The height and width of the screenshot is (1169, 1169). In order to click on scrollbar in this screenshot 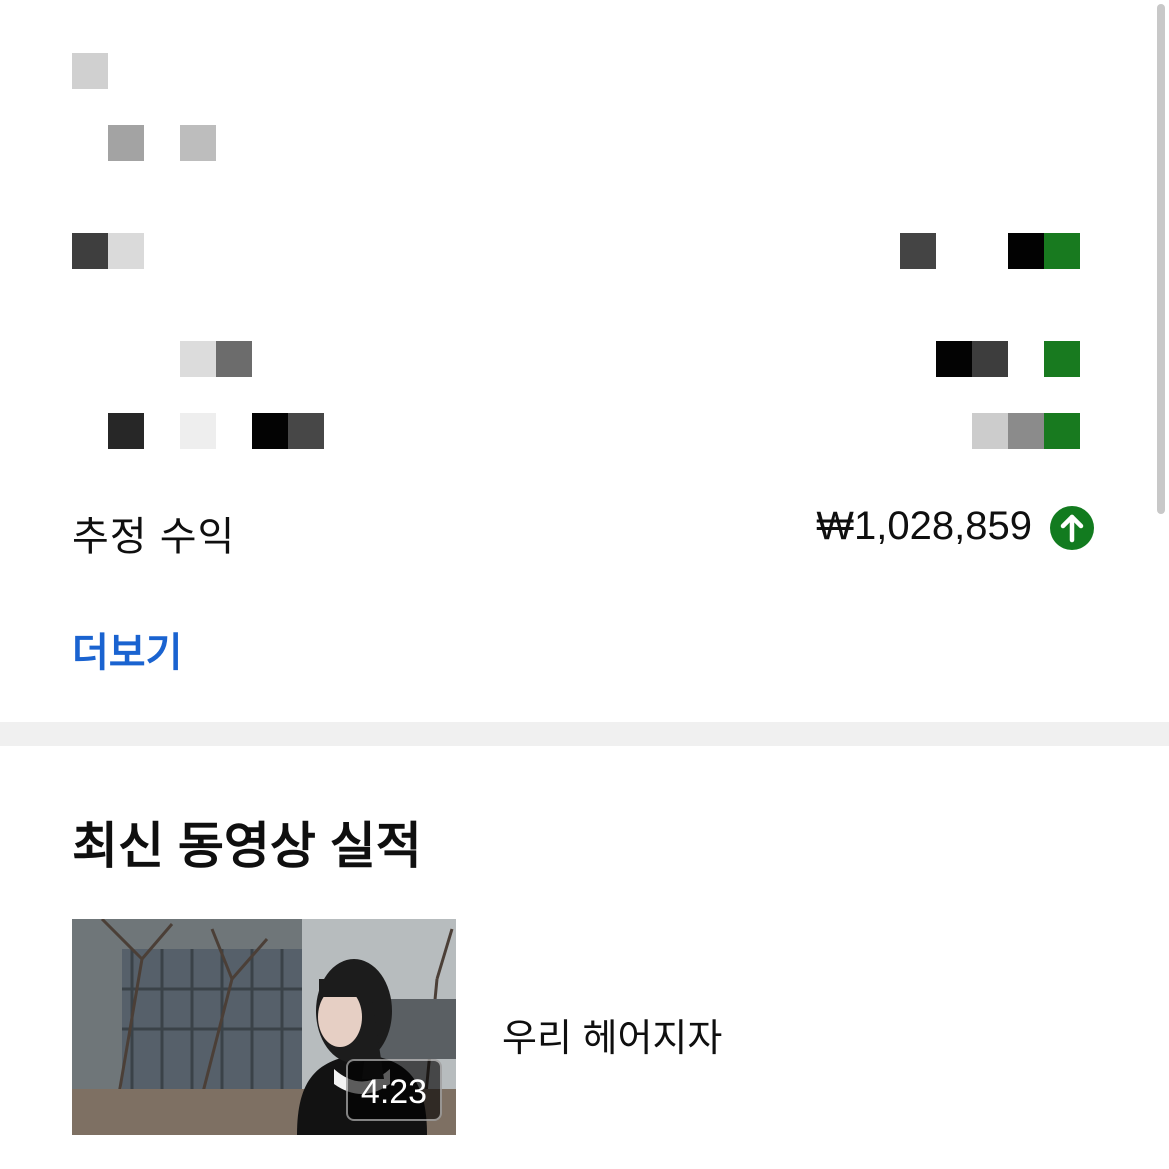, I will do `click(1161, 259)`.